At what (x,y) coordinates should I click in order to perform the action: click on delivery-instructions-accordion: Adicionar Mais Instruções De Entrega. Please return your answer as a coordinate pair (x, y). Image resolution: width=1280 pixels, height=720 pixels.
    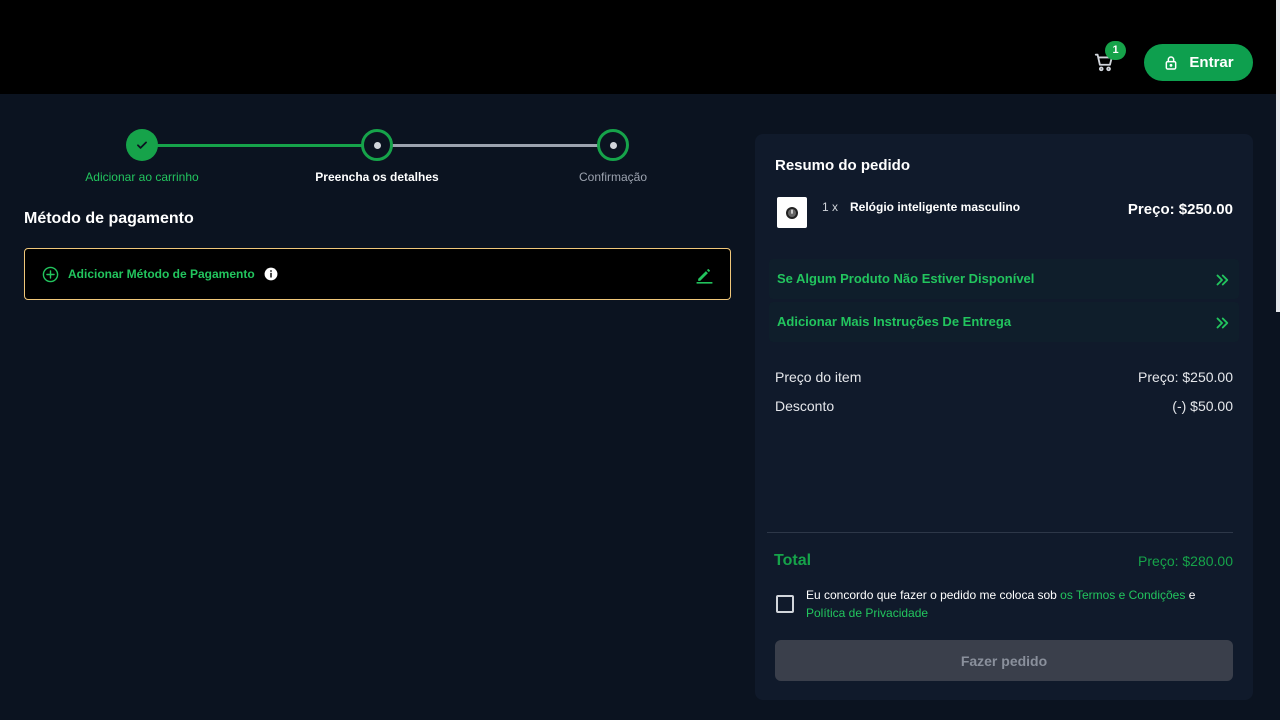
    Looking at the image, I should click on (1004, 322).